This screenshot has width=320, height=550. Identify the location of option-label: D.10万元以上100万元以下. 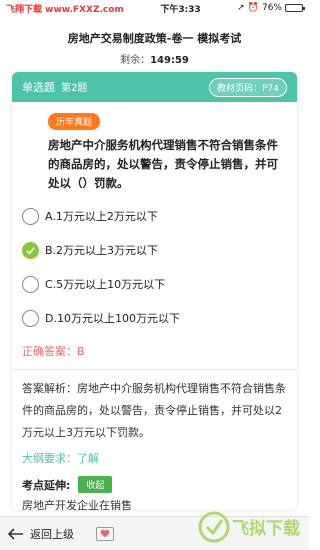
(112, 318).